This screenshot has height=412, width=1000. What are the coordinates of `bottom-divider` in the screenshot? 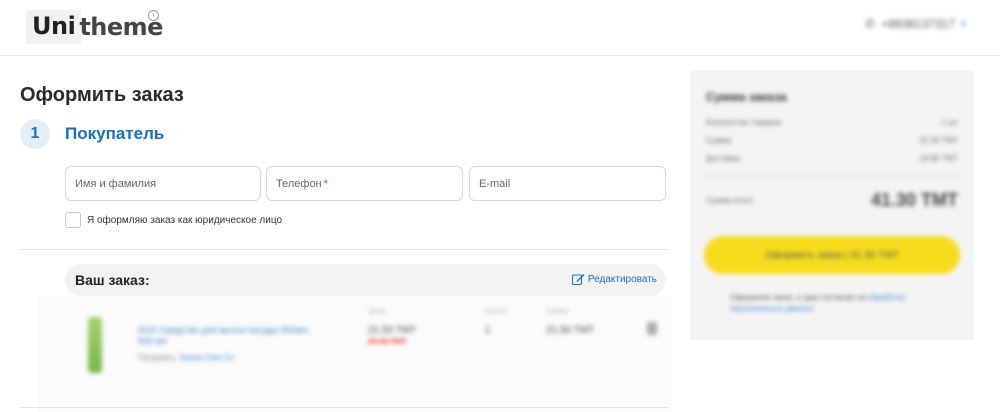 It's located at (344, 407).